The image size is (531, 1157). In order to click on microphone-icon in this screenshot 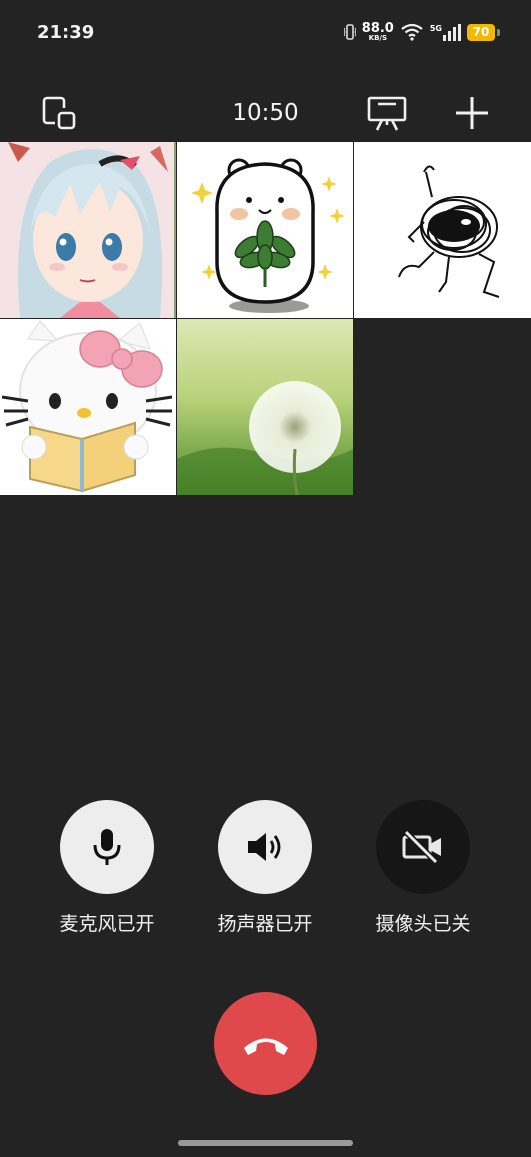, I will do `click(107, 847)`.